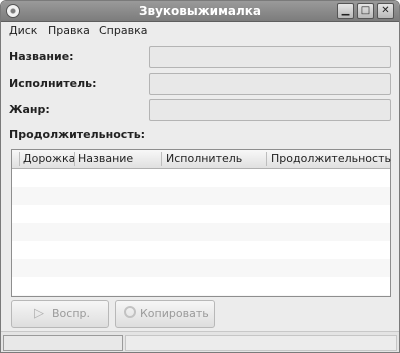 The width and height of the screenshot is (400, 353). What do you see at coordinates (71, 313) in the screenshot?
I see `play-button-label: Воспр.` at bounding box center [71, 313].